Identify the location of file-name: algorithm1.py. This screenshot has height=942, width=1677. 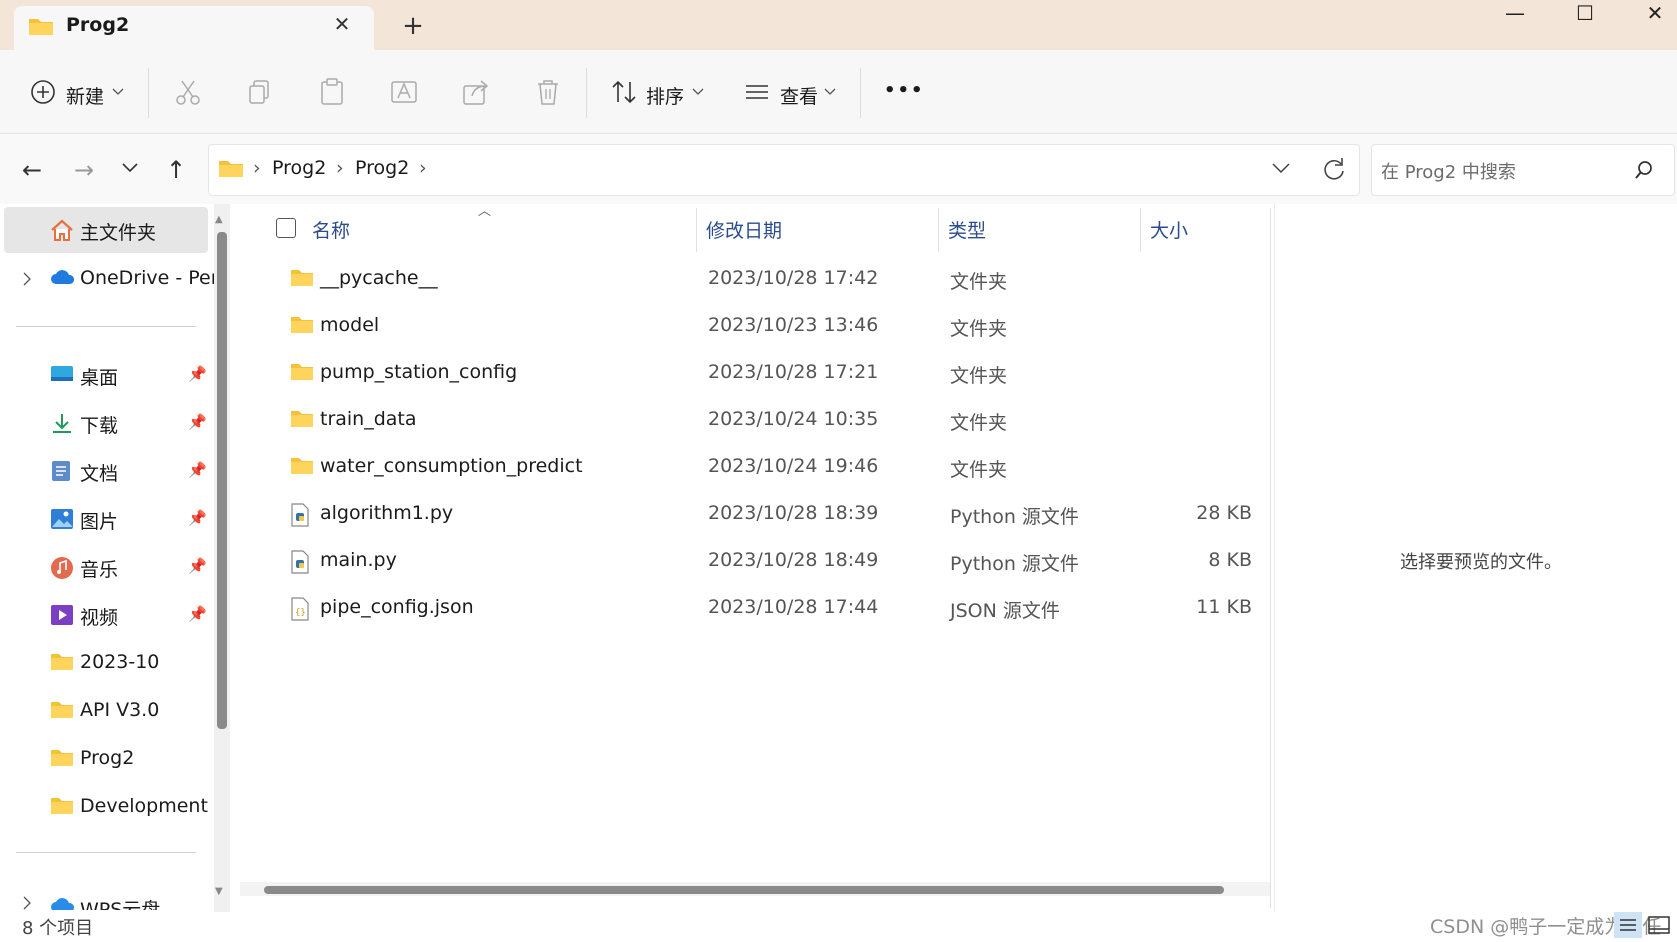
(386, 513).